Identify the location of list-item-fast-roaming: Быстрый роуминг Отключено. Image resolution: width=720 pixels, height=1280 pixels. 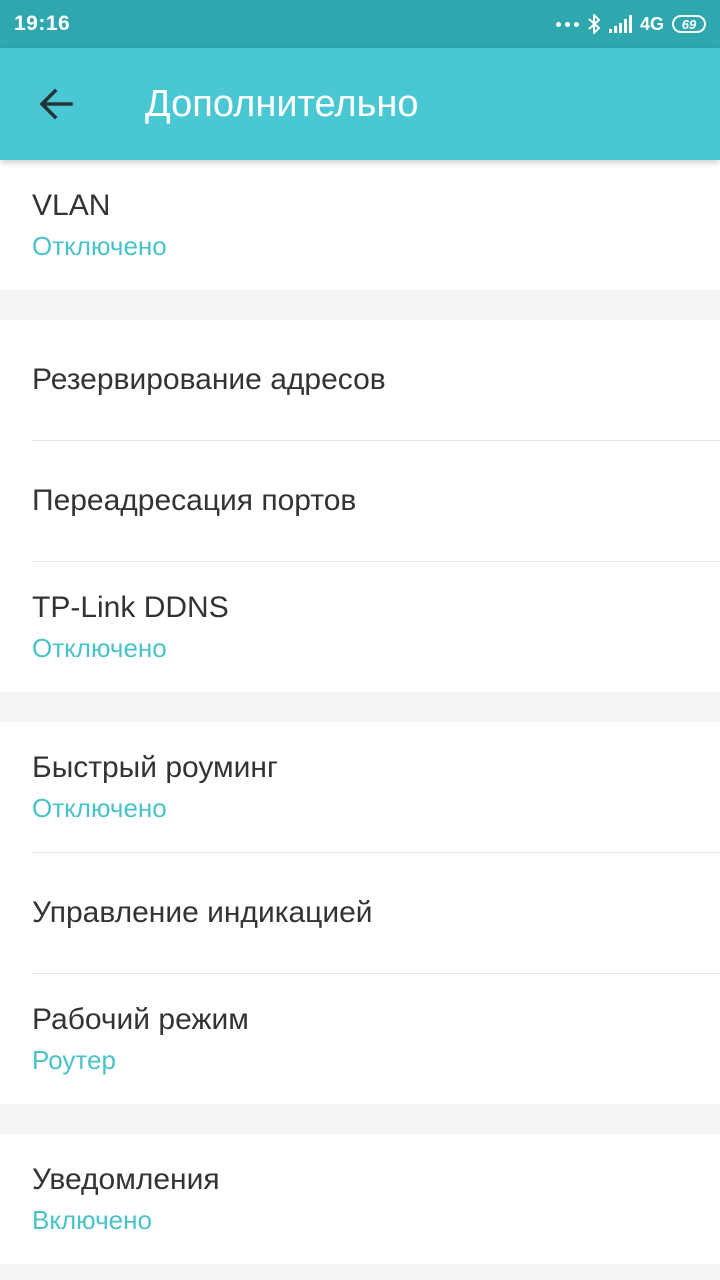
(360, 787).